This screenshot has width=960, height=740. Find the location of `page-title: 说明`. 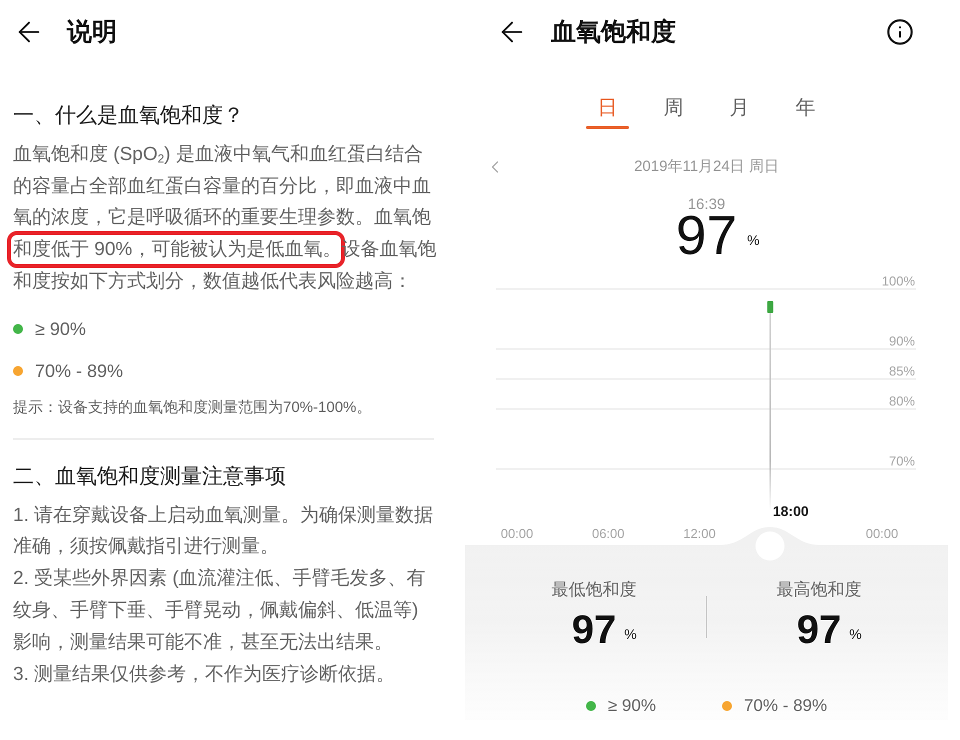

page-title: 说明 is located at coordinates (92, 32).